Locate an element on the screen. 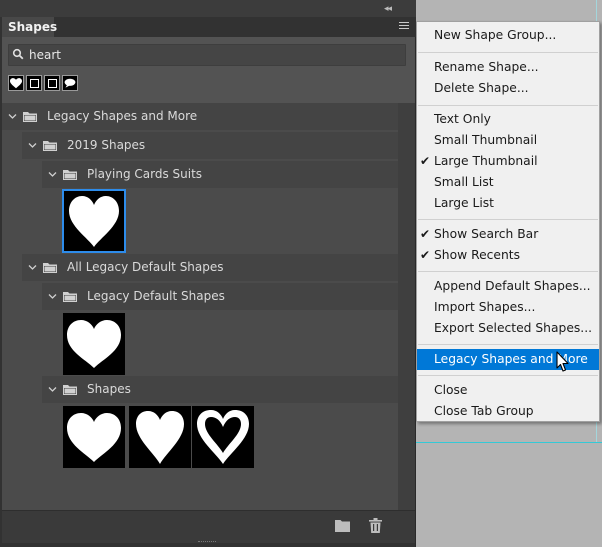 The height and width of the screenshot is (547, 602). speech-bubble-icon is located at coordinates (70, 83).